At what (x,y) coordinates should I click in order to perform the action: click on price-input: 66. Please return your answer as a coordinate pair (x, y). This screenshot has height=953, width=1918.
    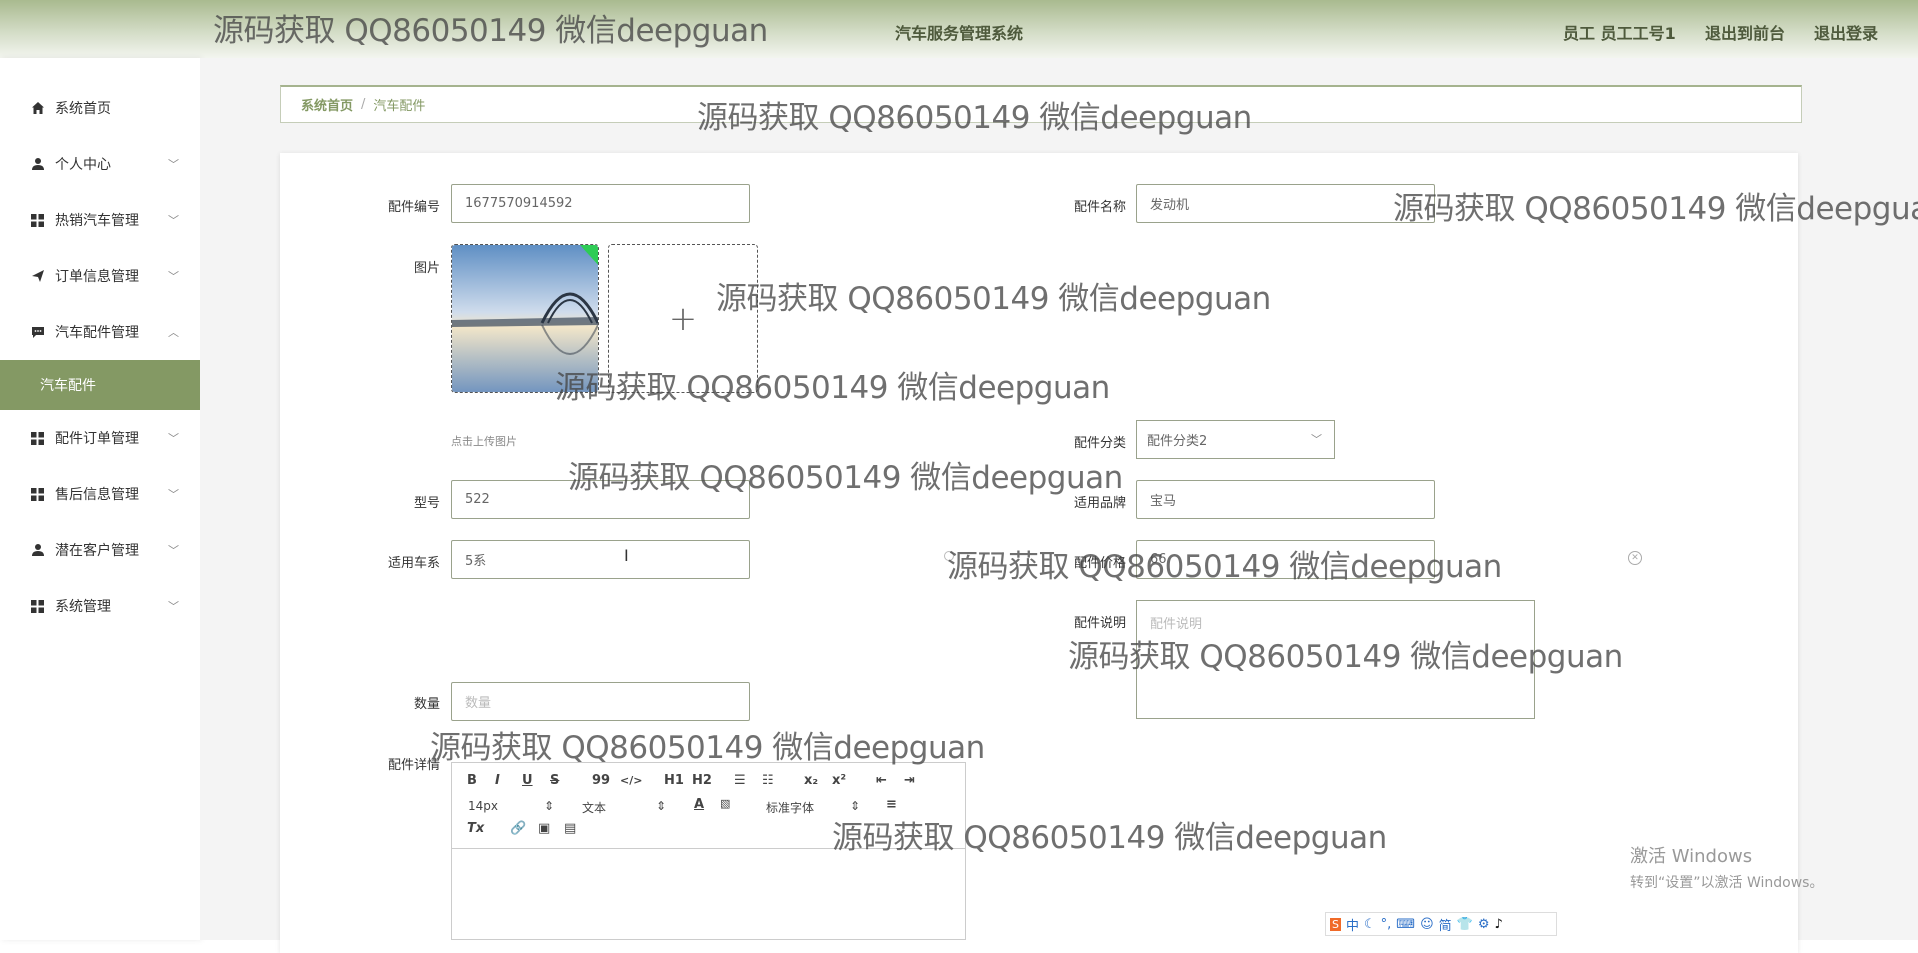
    Looking at the image, I should click on (1285, 559).